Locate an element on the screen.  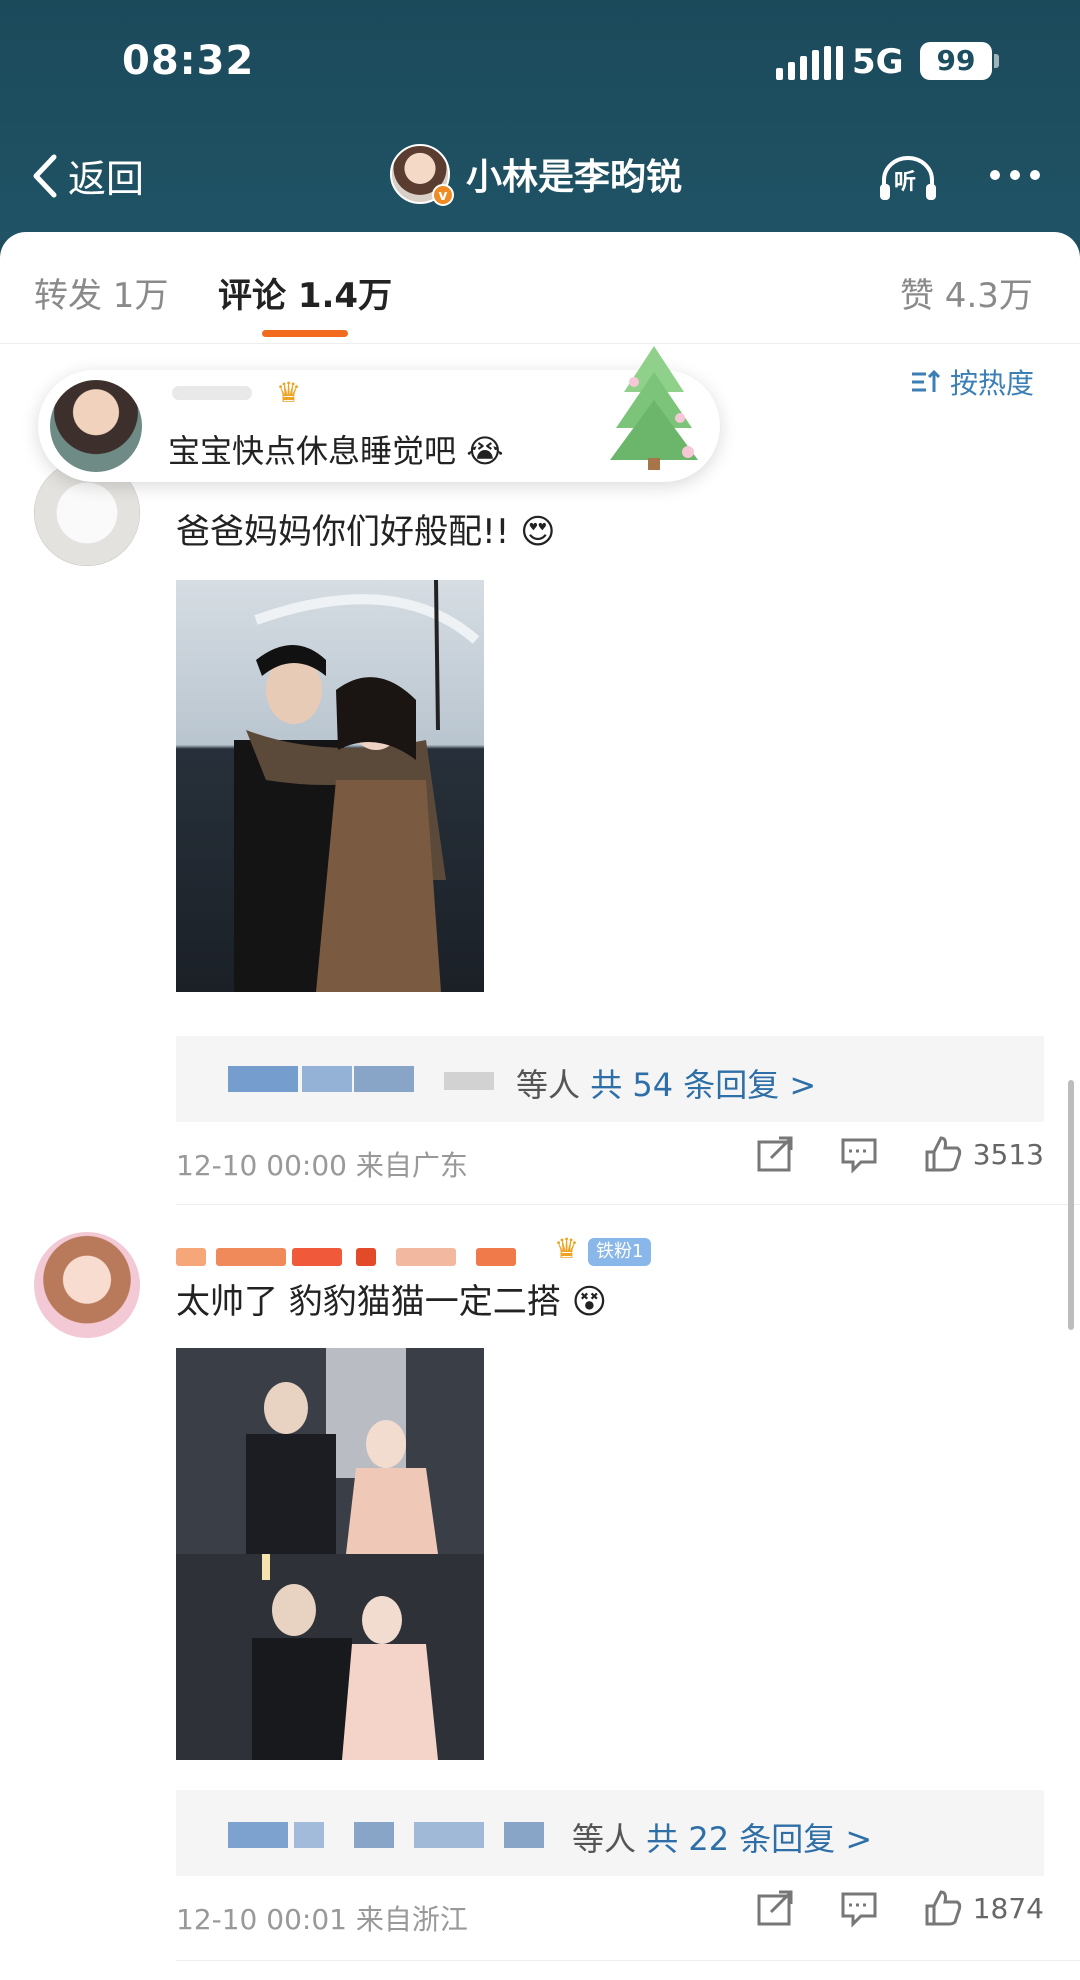
scrollbar is located at coordinates (1071, 1205).